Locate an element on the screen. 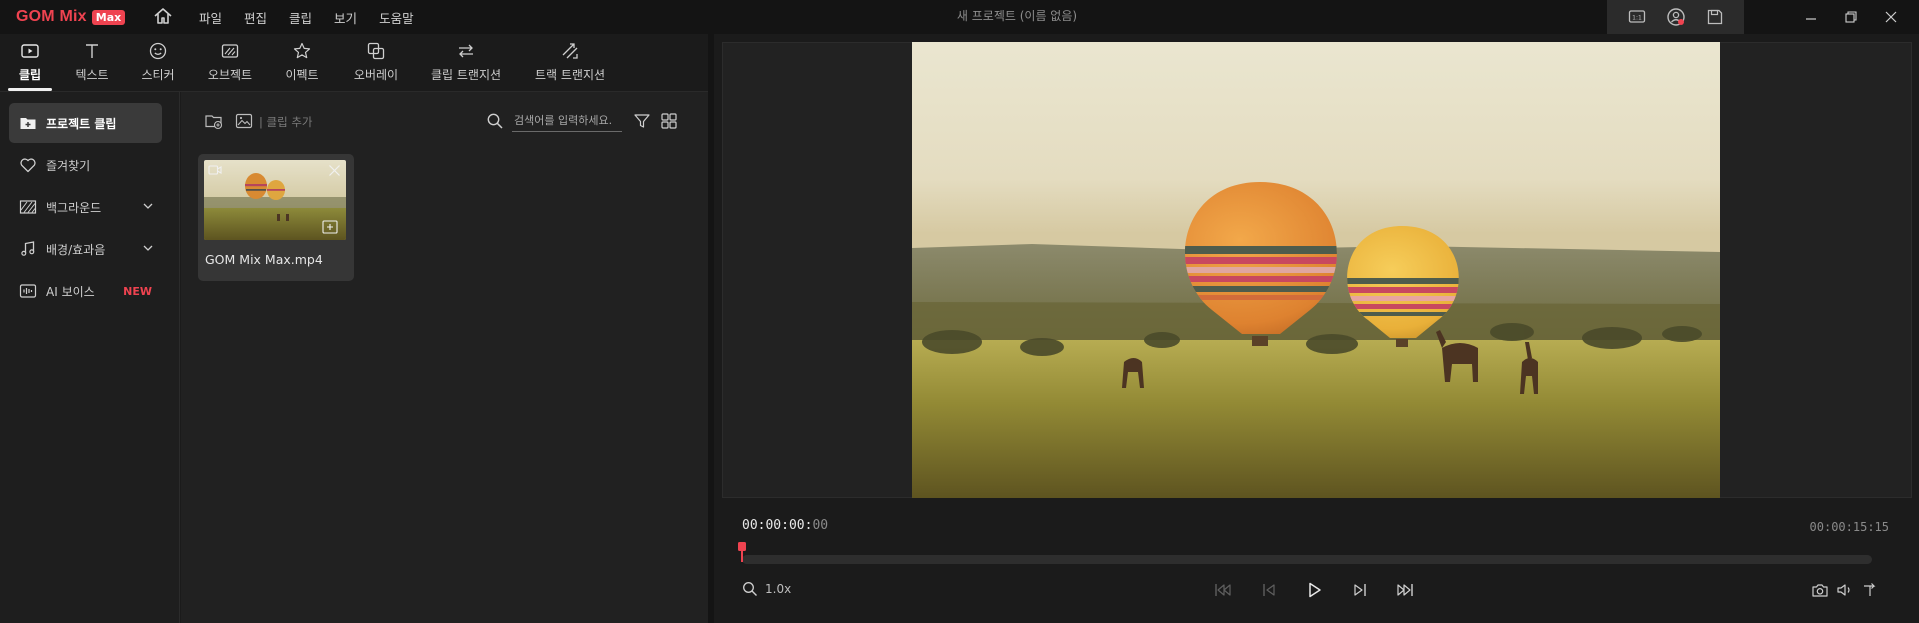  go-to-start-button is located at coordinates (1223, 590).